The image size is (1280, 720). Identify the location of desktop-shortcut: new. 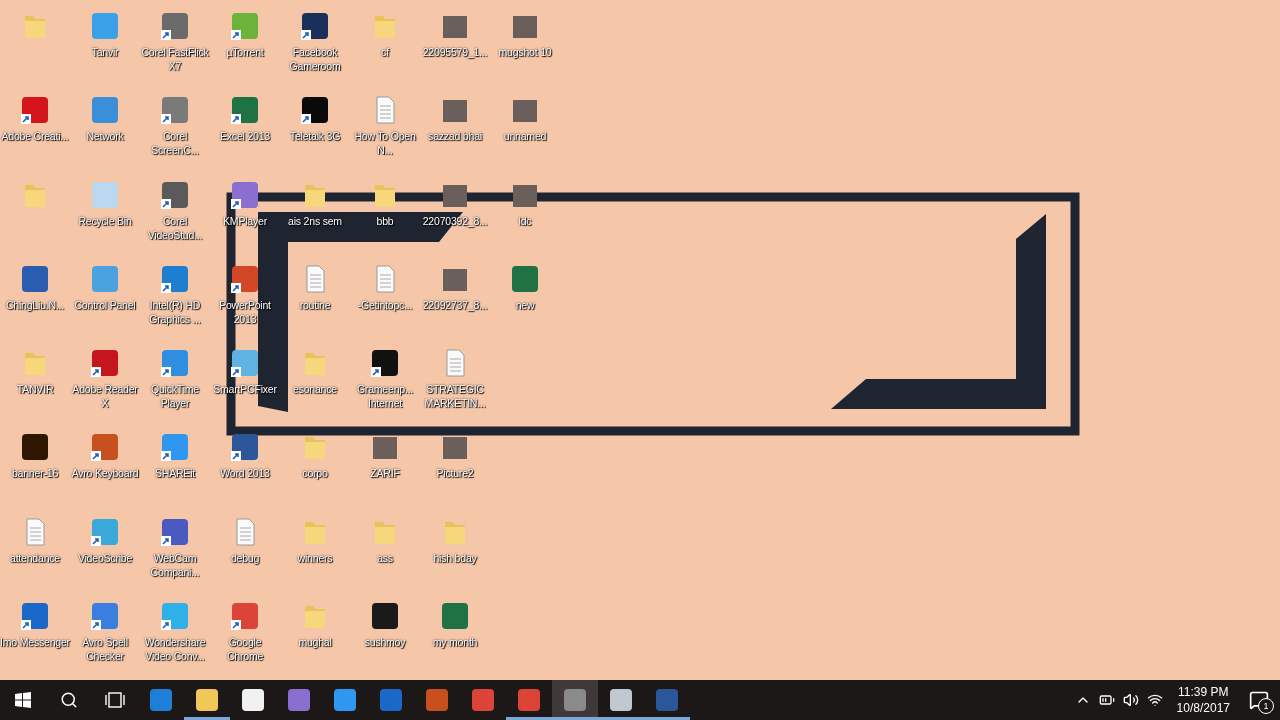
(525, 299).